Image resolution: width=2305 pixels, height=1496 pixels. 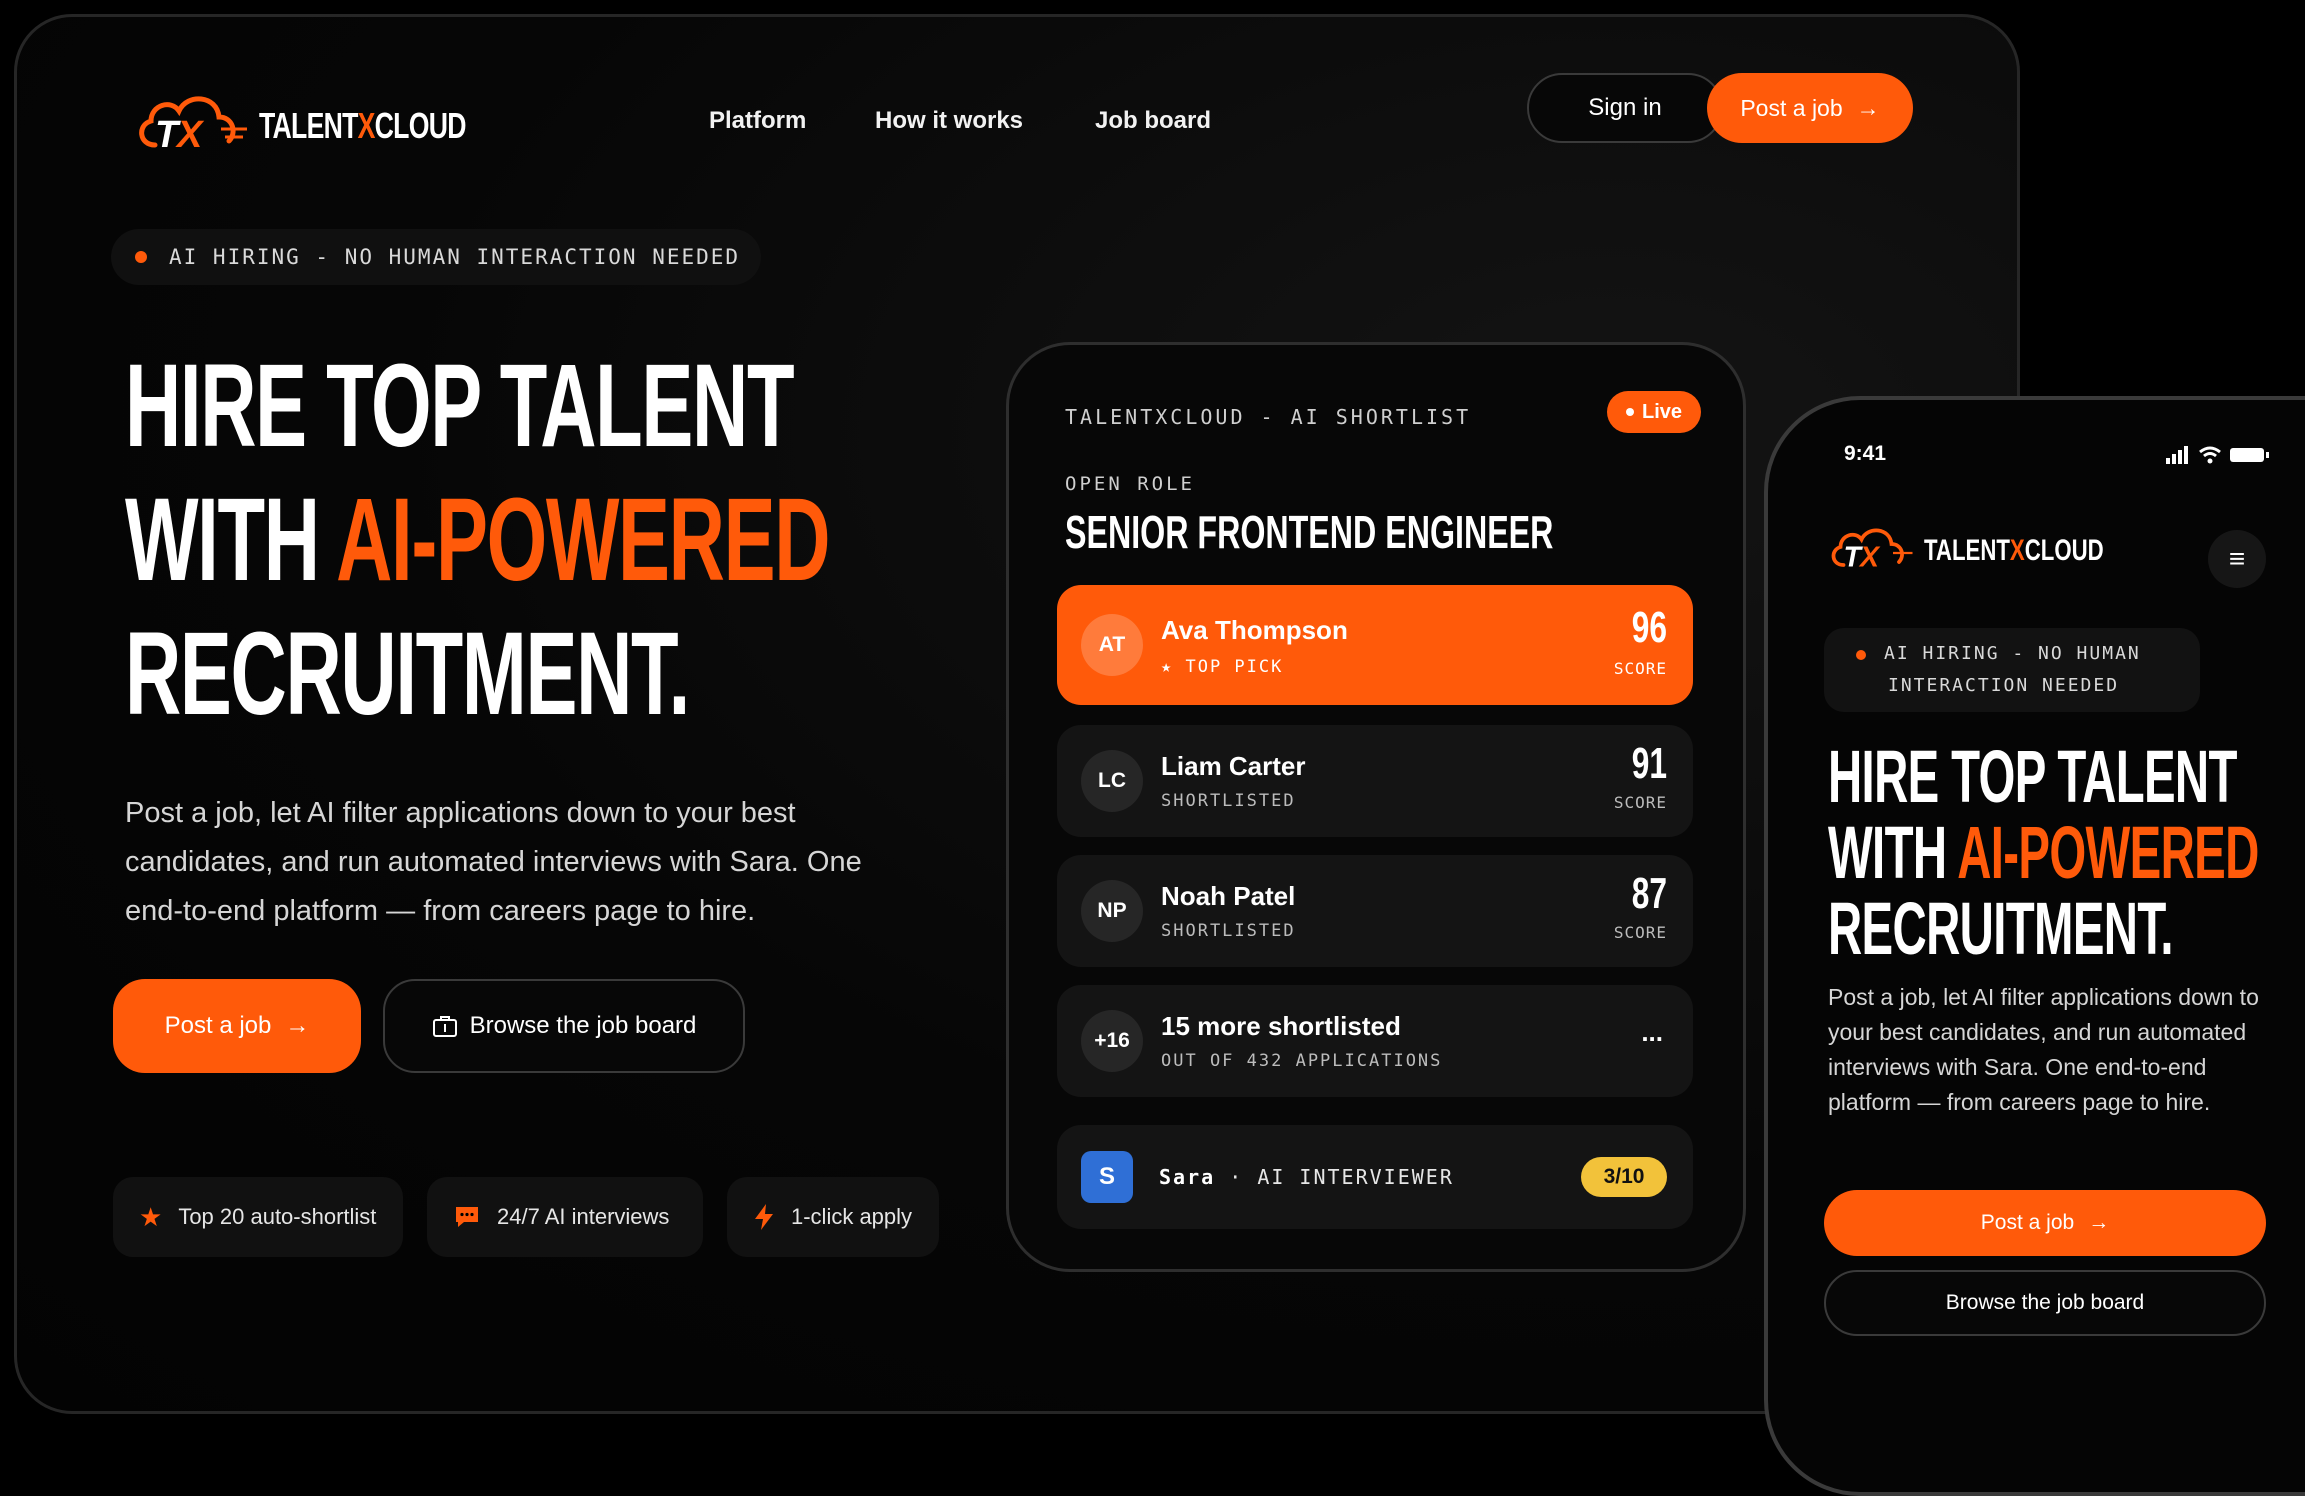 What do you see at coordinates (1268, 417) in the screenshot?
I see `shortlist-header: TALENTXCLOUD - AI SHORTLIST` at bounding box center [1268, 417].